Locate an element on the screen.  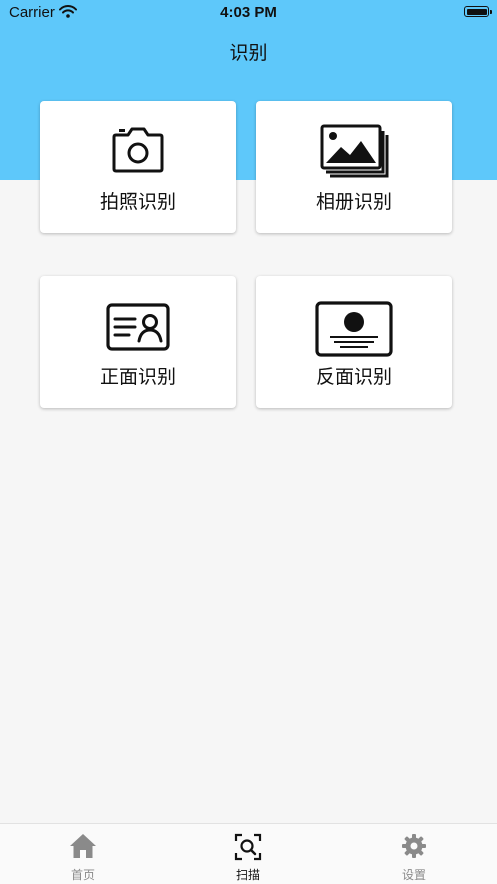
tab-bar: 首页 扫描 设置 is located at coordinates (248, 853).